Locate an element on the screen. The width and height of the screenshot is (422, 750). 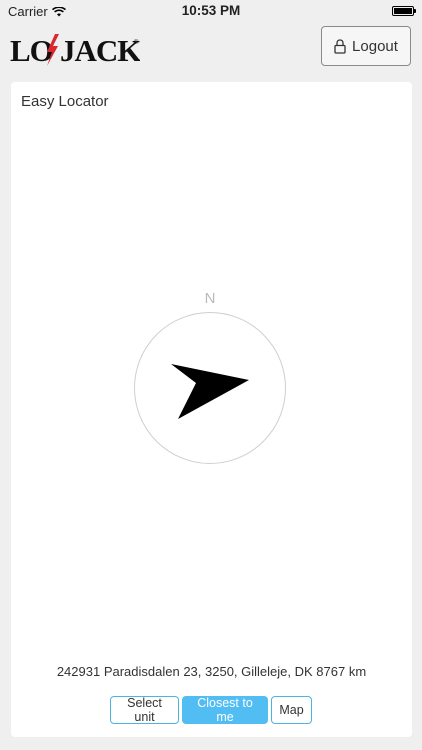
map-button: Map is located at coordinates (291, 710).